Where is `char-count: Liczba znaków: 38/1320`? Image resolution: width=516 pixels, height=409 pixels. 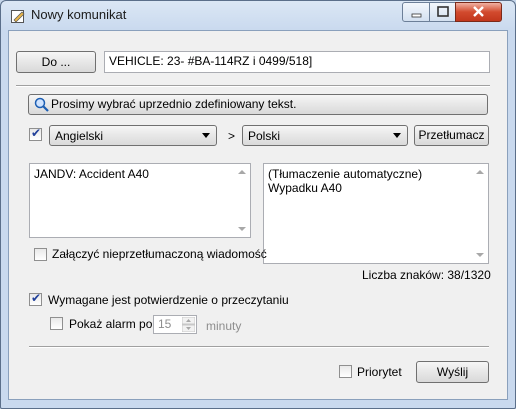 char-count: Liczba znaków: 38/1320 is located at coordinates (426, 275).